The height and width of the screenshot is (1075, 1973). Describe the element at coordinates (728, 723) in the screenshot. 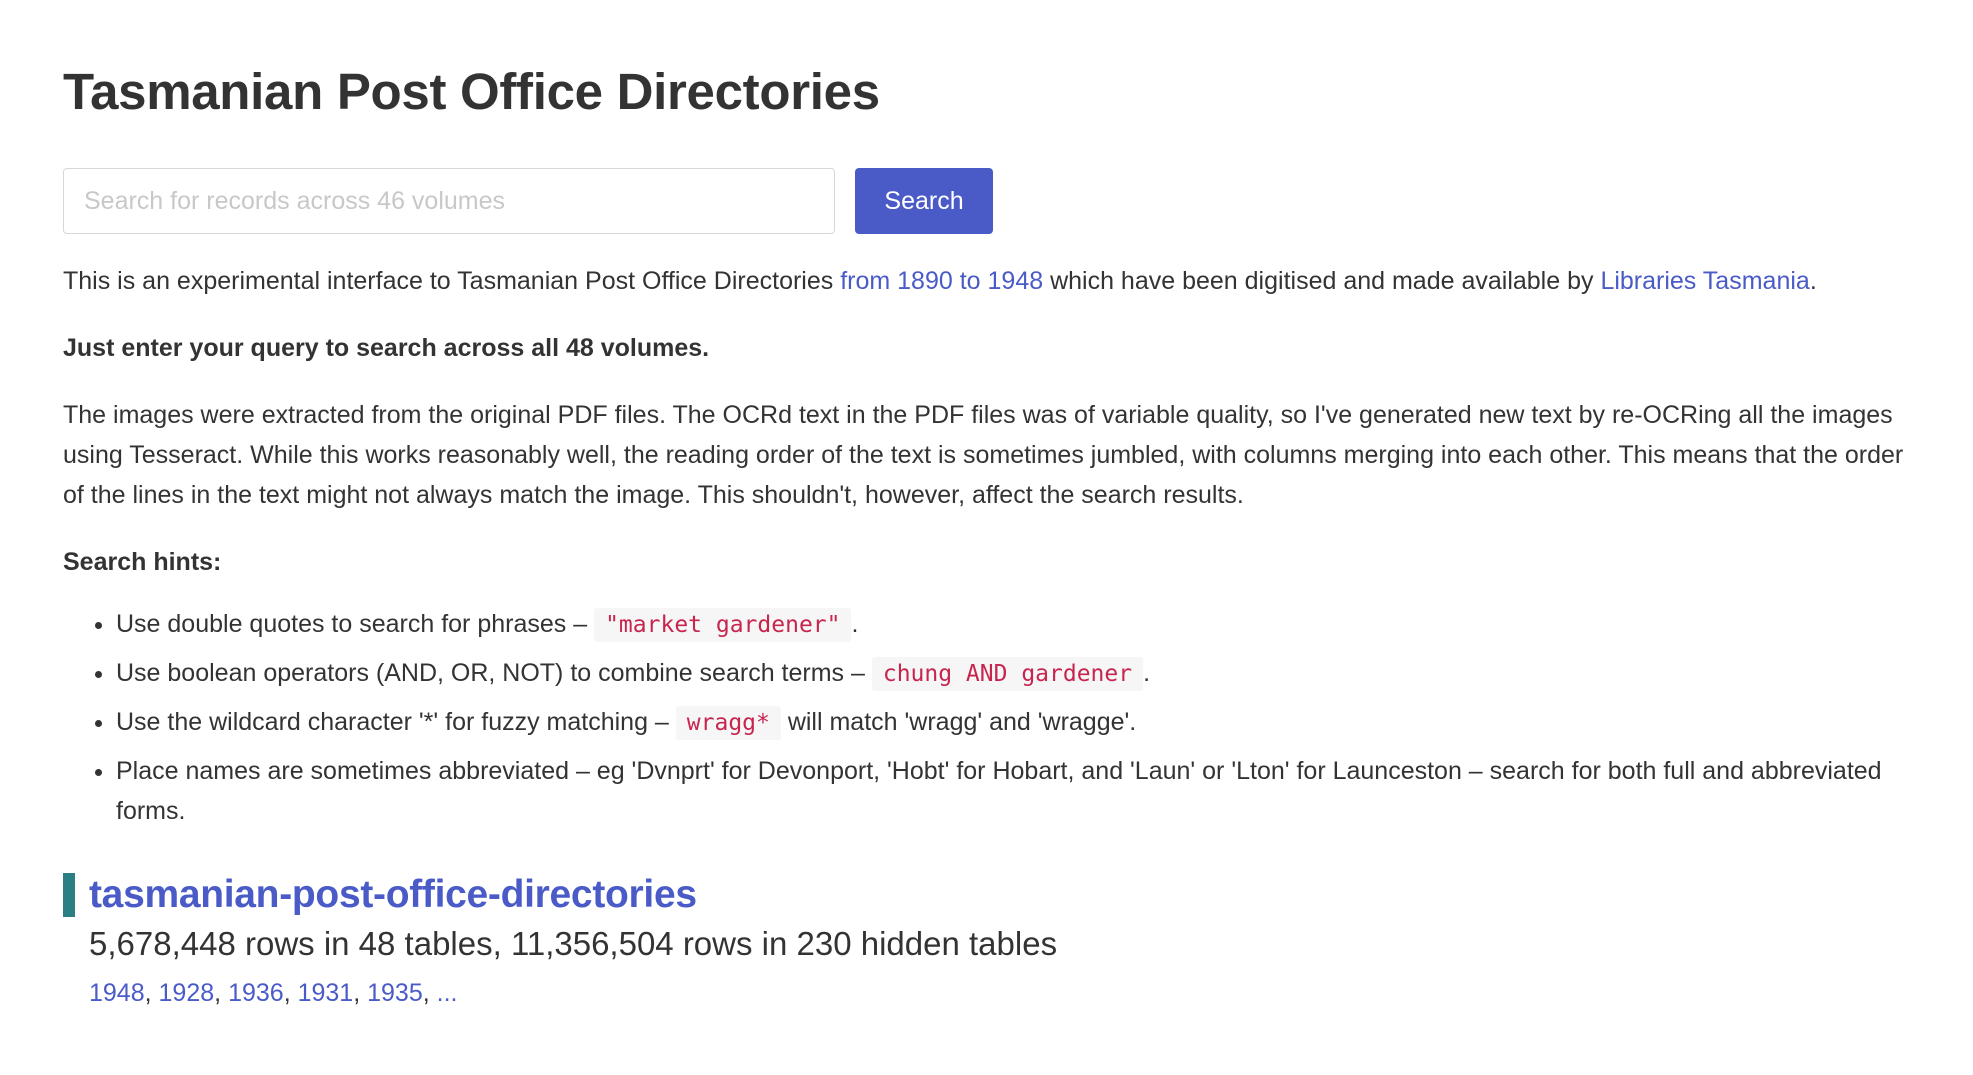

I see `hint-code: wragg*` at that location.